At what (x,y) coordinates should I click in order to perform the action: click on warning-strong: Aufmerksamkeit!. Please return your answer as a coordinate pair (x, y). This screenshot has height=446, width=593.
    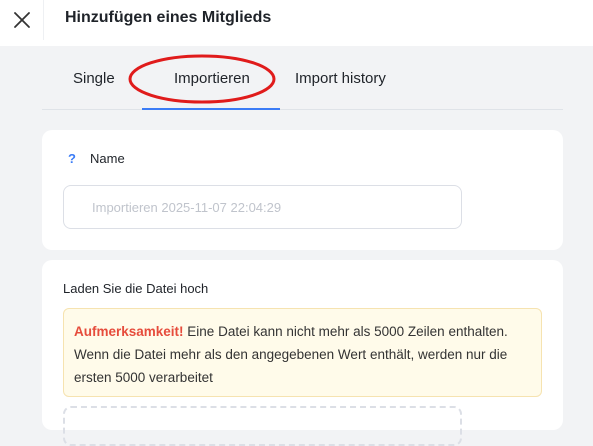
    Looking at the image, I should click on (129, 331).